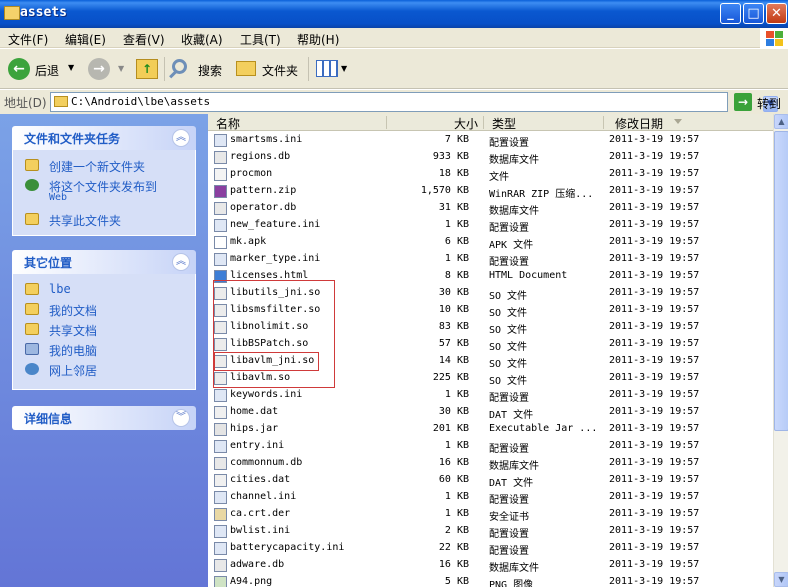 The image size is (788, 587). Describe the element at coordinates (466, 123) in the screenshot. I see `column-size: 大小` at that location.